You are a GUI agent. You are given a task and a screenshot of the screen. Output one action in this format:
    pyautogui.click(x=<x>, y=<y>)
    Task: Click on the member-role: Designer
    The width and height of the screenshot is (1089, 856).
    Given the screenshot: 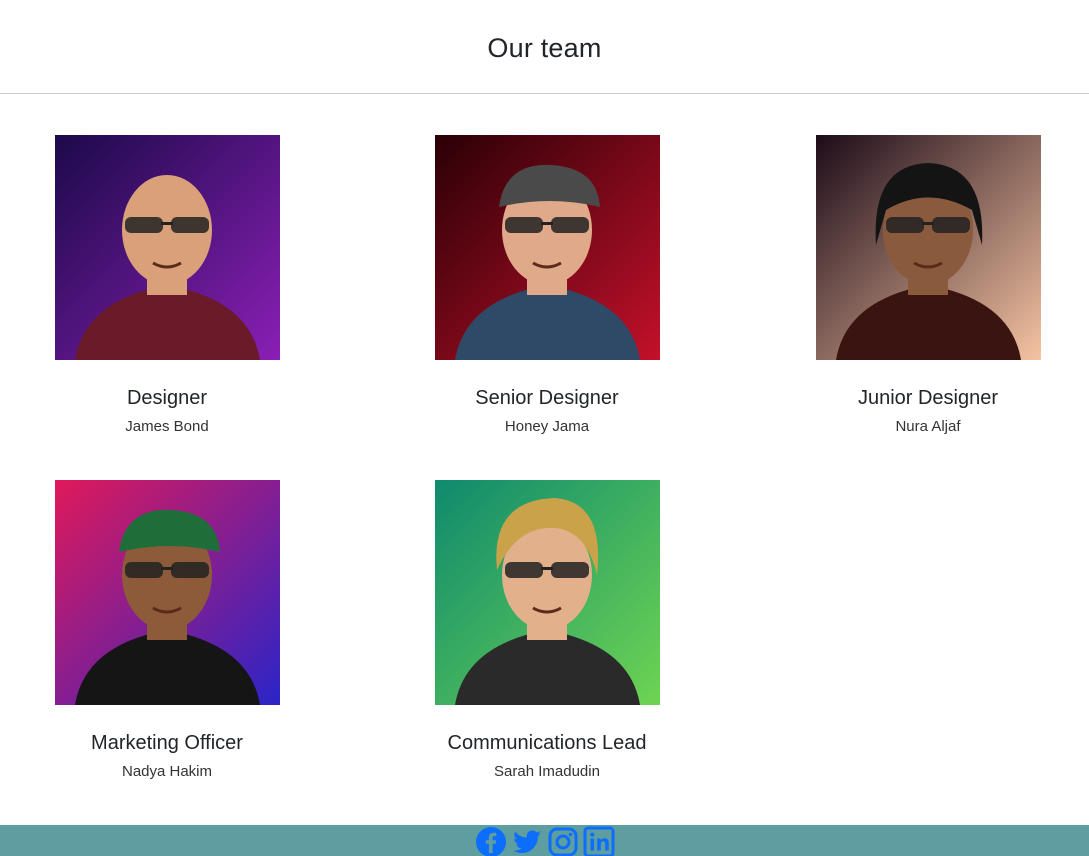 What is the action you would take?
    pyautogui.click(x=167, y=398)
    